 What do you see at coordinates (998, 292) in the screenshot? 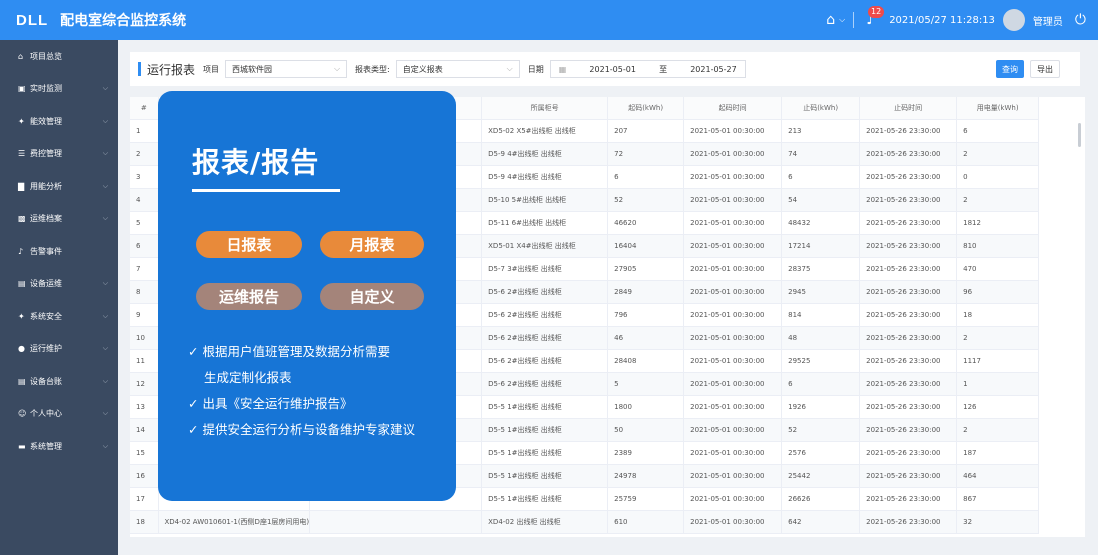
I see `table-cell: 96` at bounding box center [998, 292].